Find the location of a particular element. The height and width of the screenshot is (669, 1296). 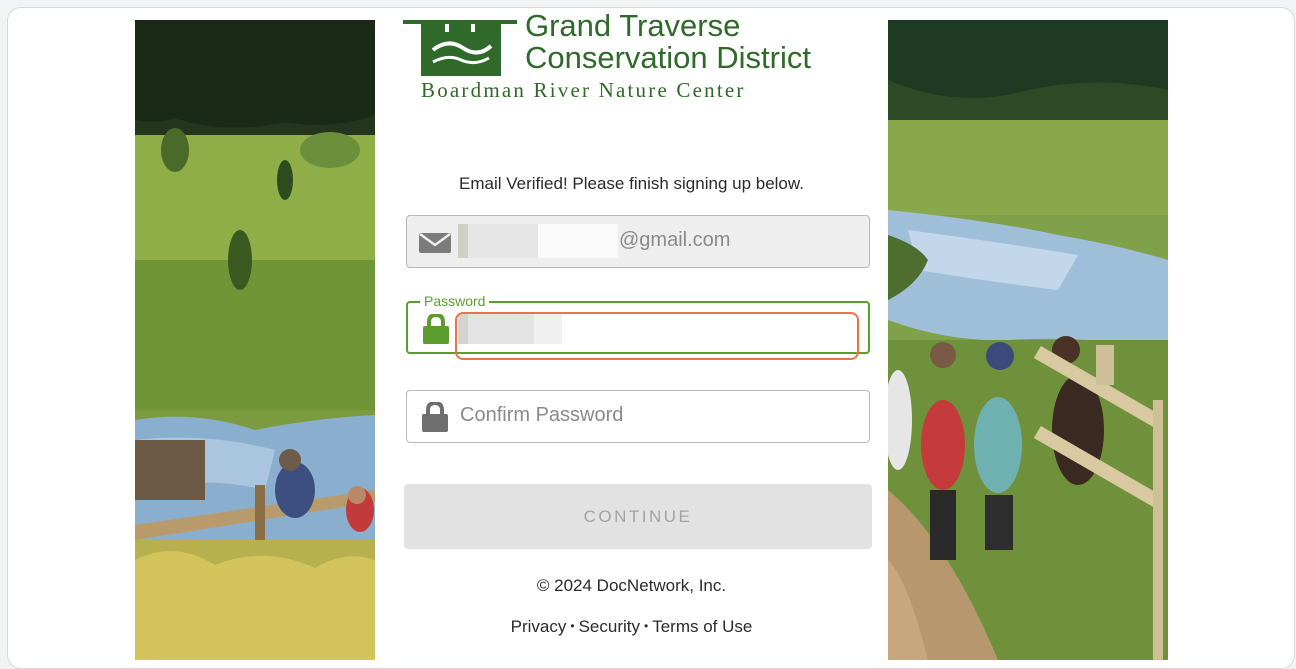

logo-title-line1: Grand Traverse is located at coordinates (633, 25).